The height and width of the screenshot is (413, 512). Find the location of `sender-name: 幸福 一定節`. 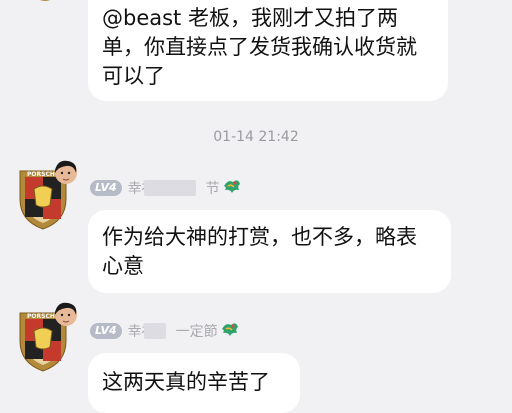

sender-name: 幸福 一定節 is located at coordinates (173, 331).